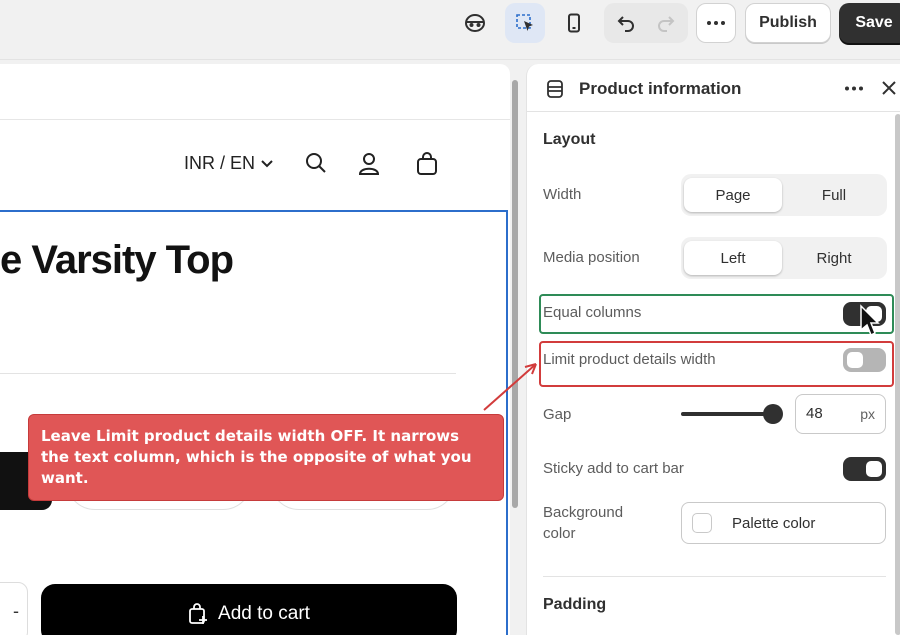  Describe the element at coordinates (575, 604) in the screenshot. I see `padding-heading: Padding` at that location.